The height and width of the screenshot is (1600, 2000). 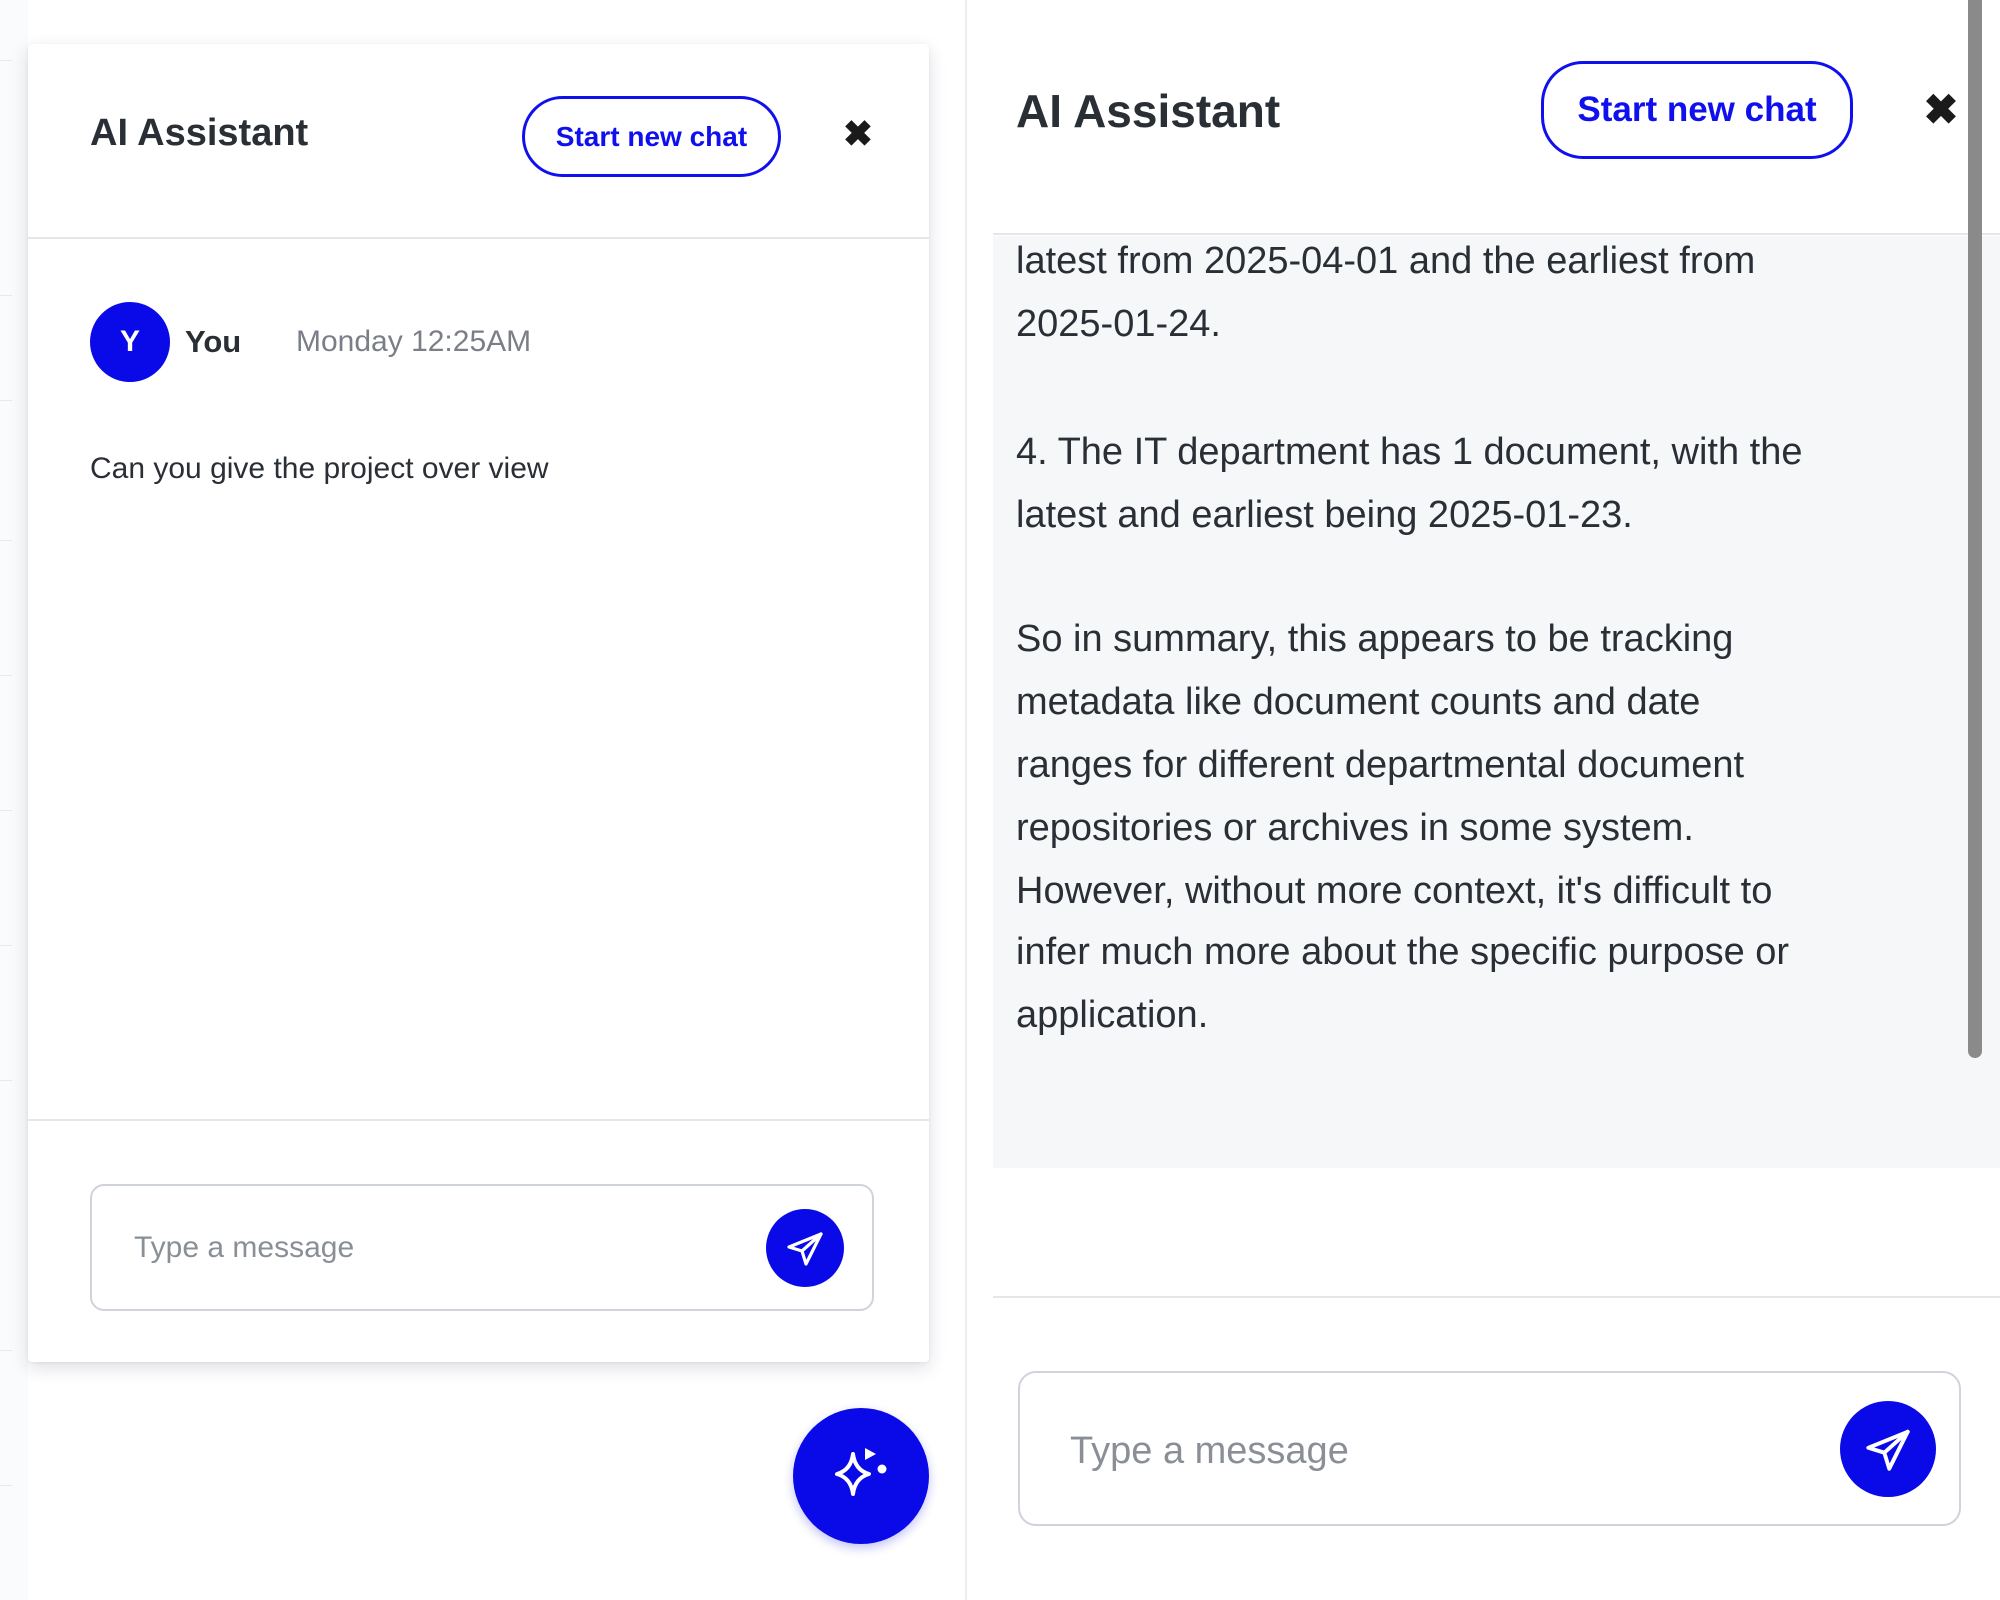 I want to click on response-line: 2025-01-24., so click(x=1118, y=324).